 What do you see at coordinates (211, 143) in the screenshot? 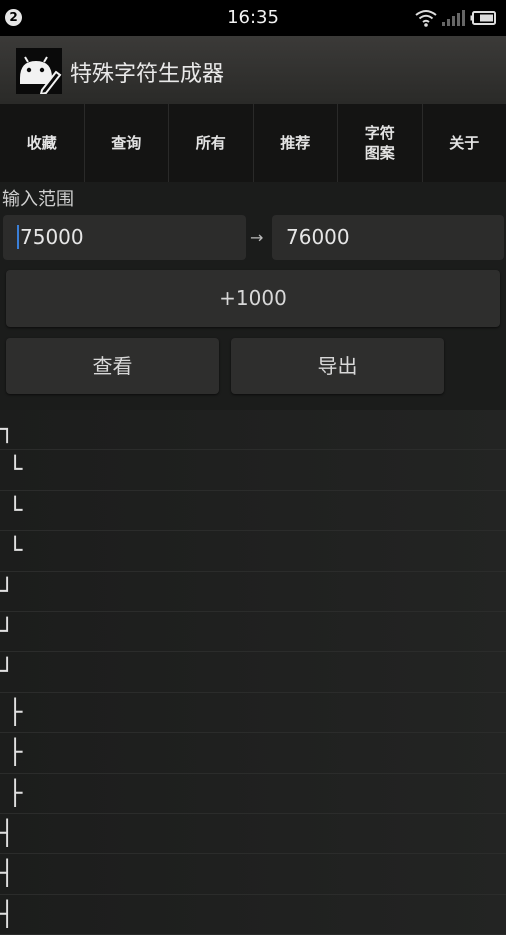
I see `tab-all: 所有` at bounding box center [211, 143].